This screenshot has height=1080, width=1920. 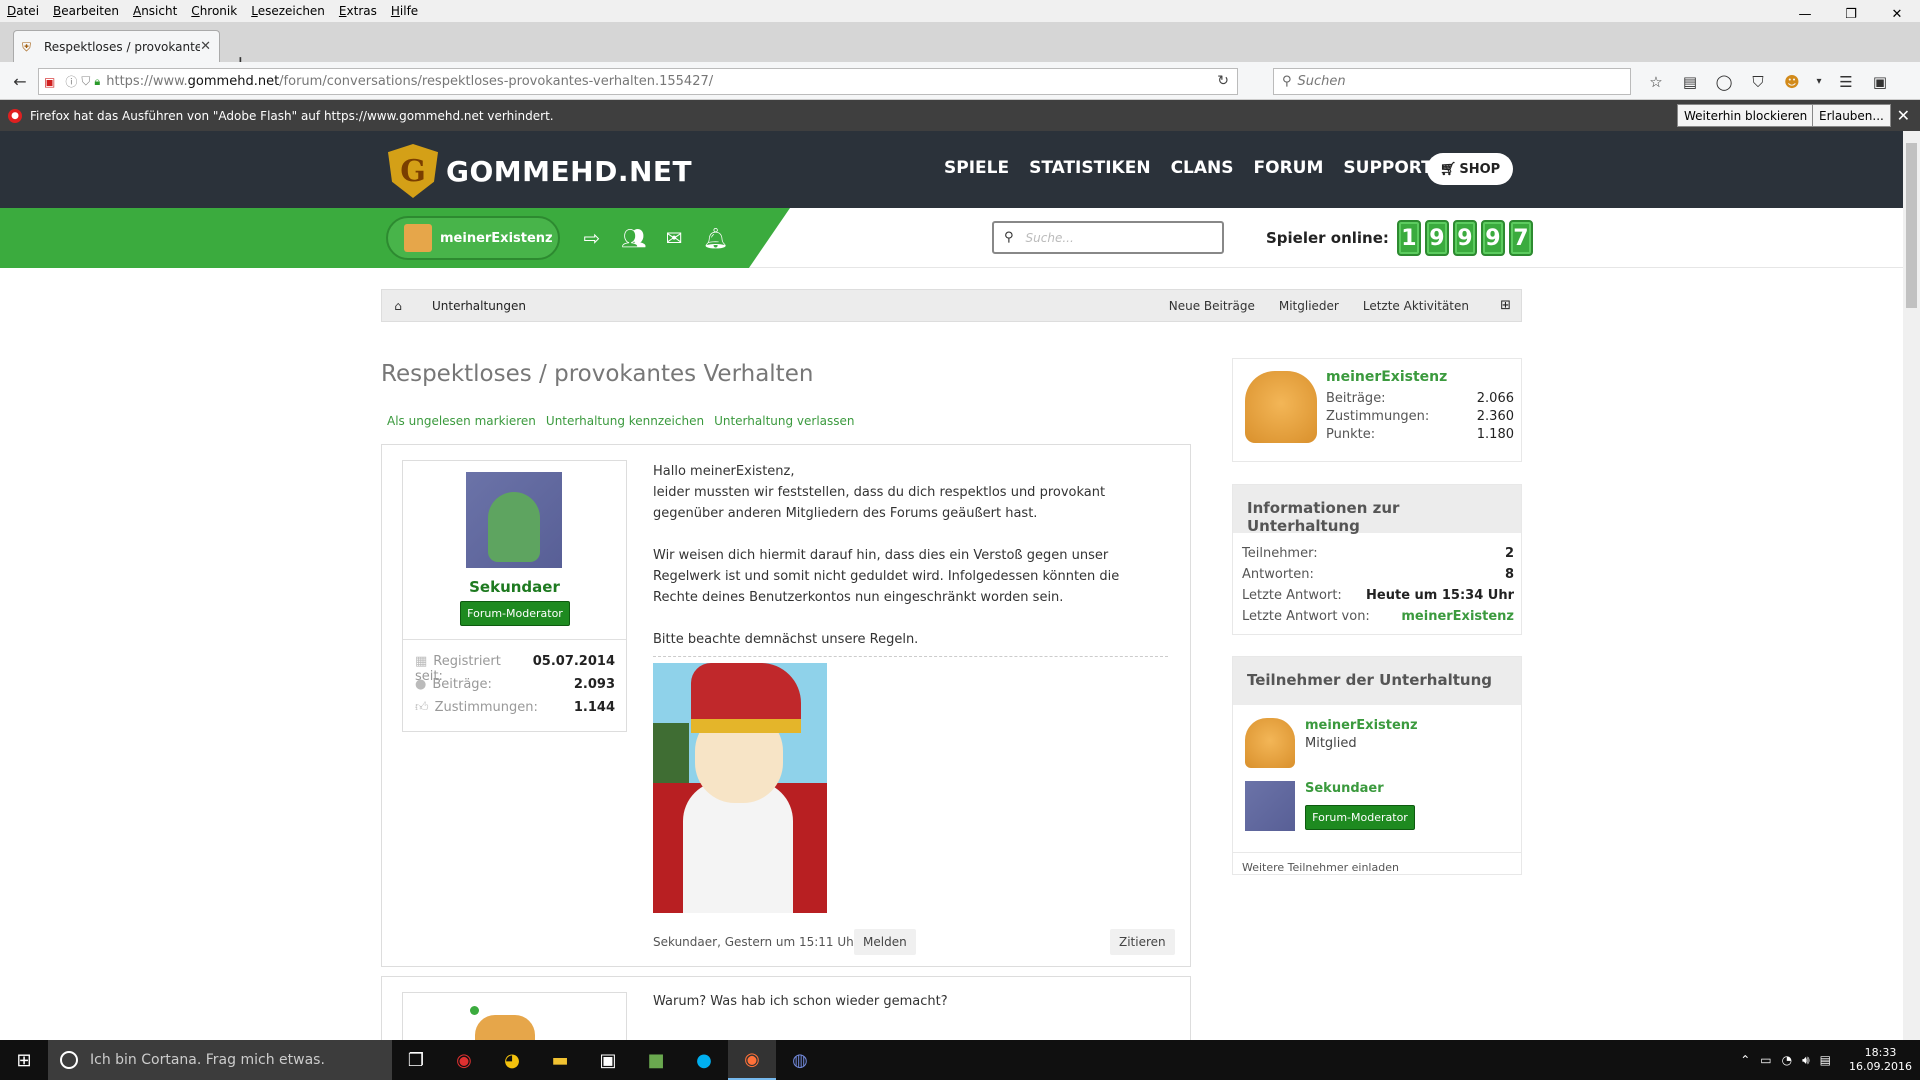 I want to click on nav-forum: FORUM, so click(x=1289, y=168).